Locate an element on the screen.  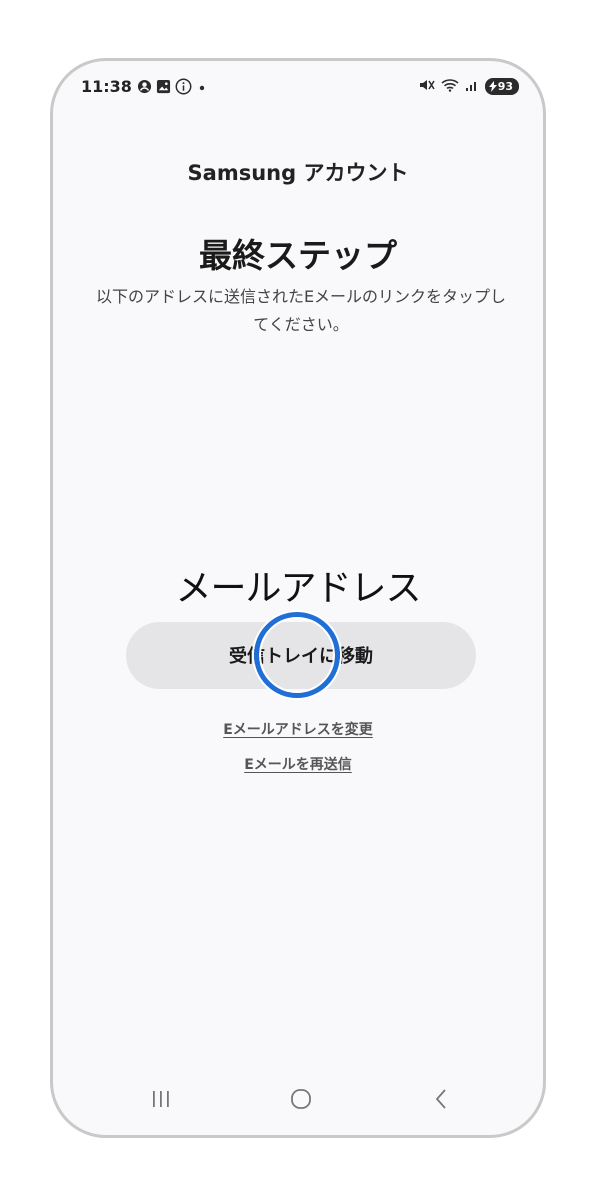
navigation-bar is located at coordinates (298, 1100).